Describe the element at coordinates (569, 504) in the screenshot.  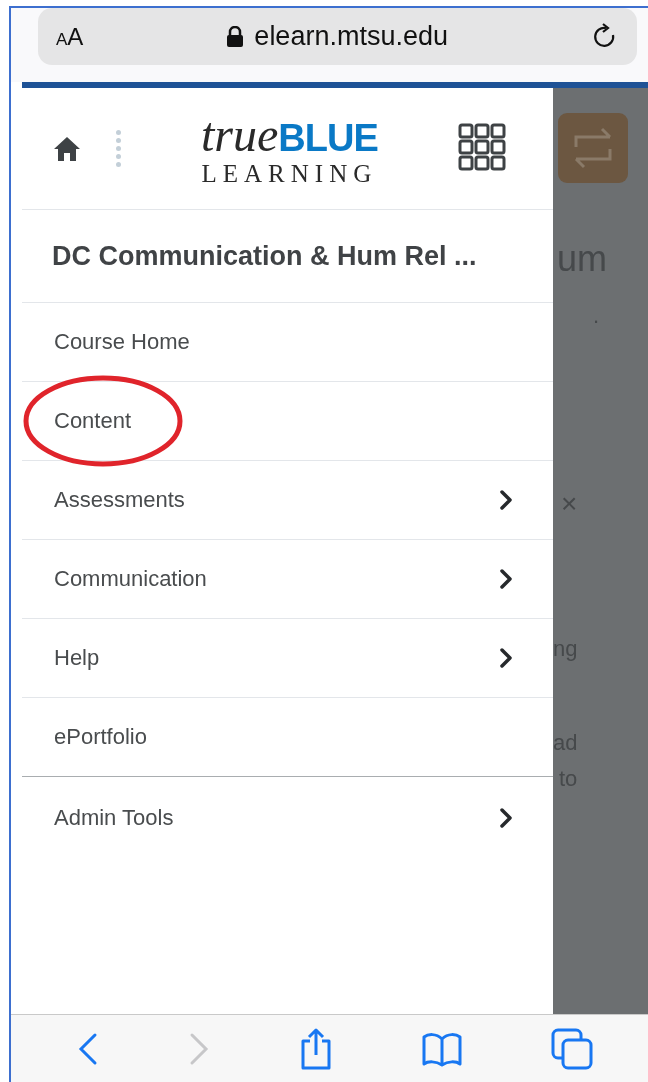
I see `background-text: ×` at that location.